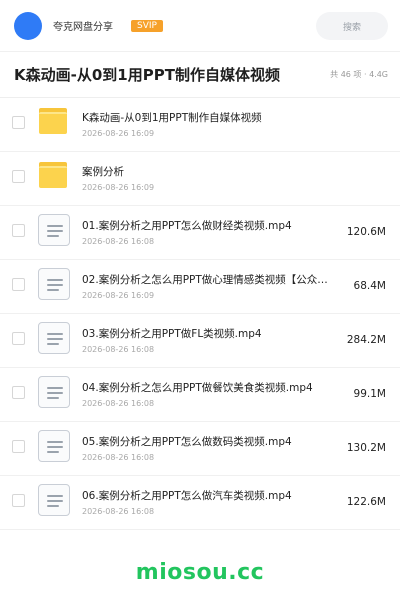 The width and height of the screenshot is (400, 600). What do you see at coordinates (359, 74) in the screenshot?
I see `folder-meta: 共 46 项 · 4.4G` at bounding box center [359, 74].